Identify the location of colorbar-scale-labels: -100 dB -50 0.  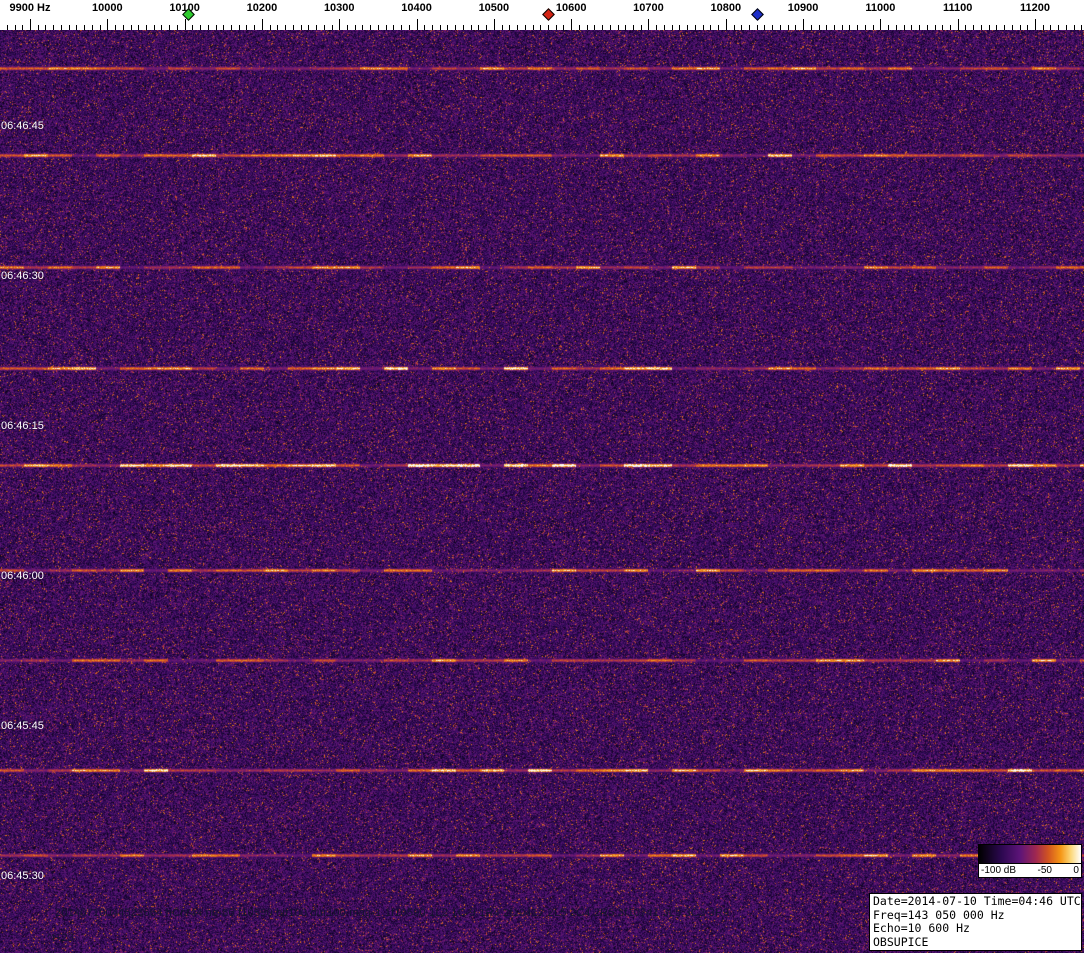
(1030, 871).